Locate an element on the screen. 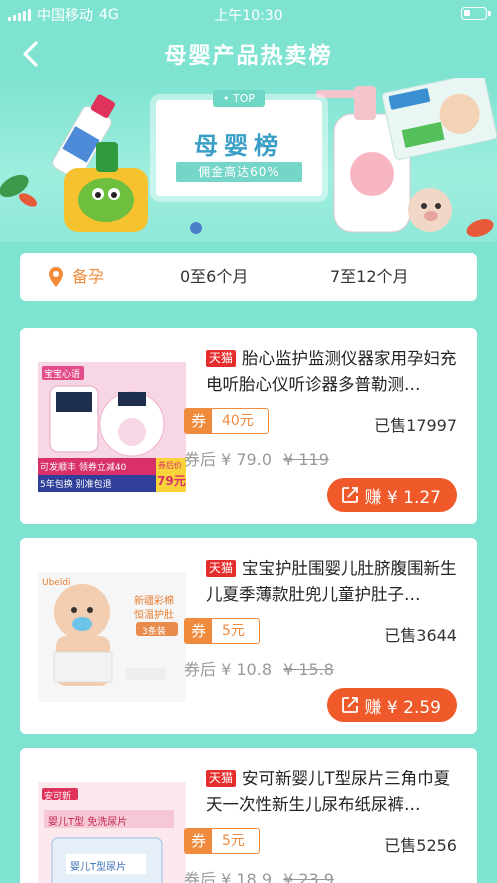  price-line: 券后 ¥ 10.8 ¥ 15.8 is located at coordinates (259, 668).